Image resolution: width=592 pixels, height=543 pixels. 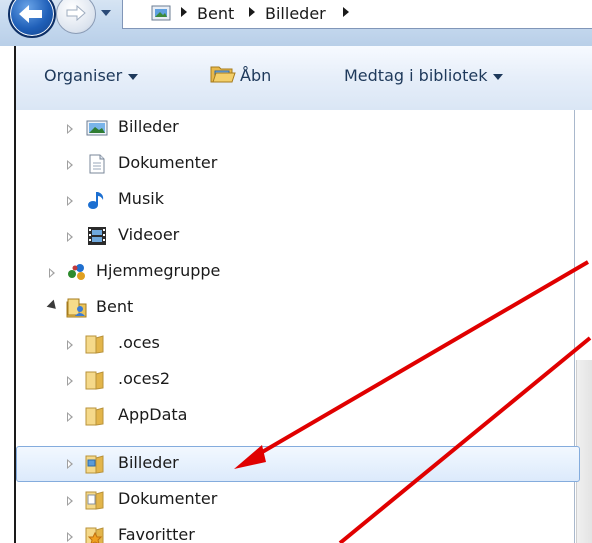 What do you see at coordinates (76, 13) in the screenshot?
I see `forward-arrow-icon` at bounding box center [76, 13].